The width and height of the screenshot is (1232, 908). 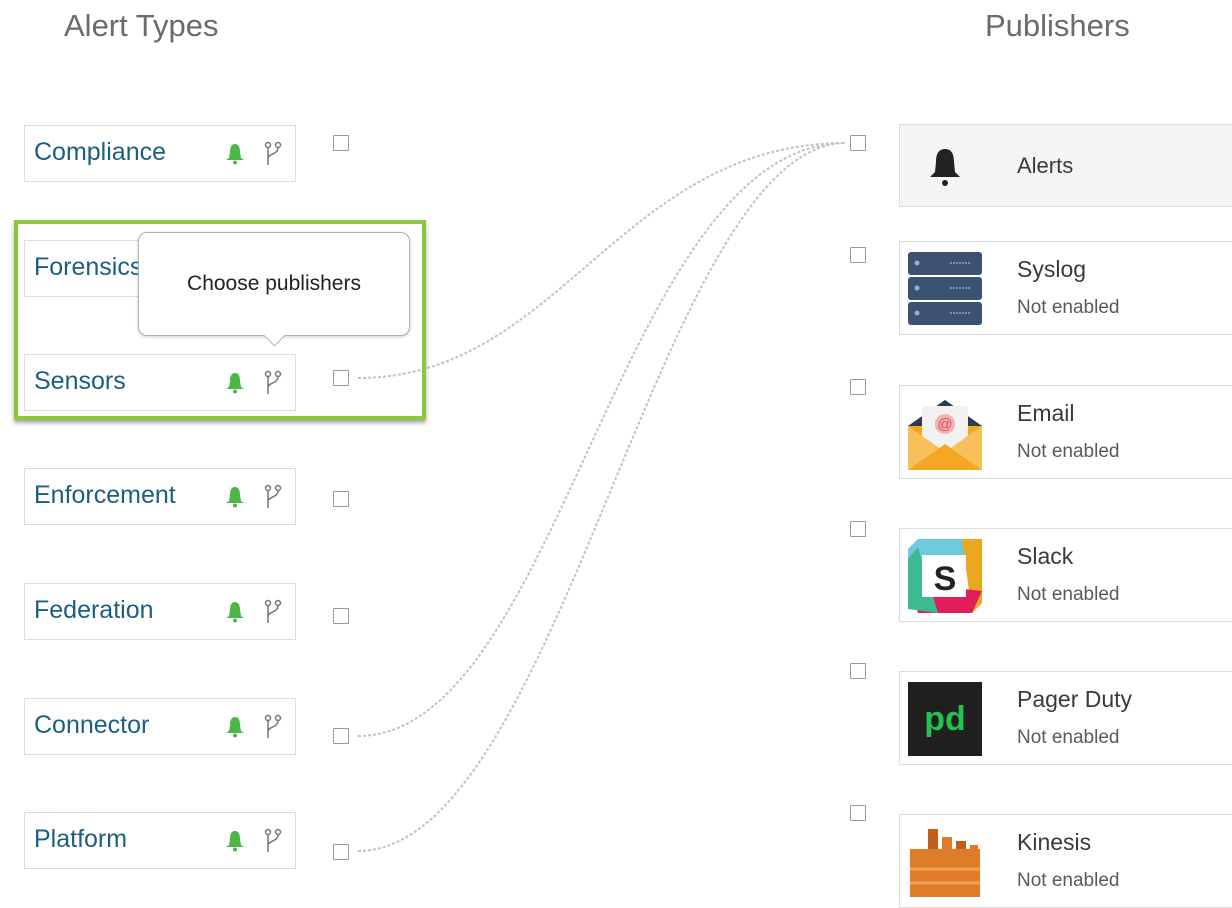 I want to click on publisher-alerts: Alerts, so click(x=1065, y=165).